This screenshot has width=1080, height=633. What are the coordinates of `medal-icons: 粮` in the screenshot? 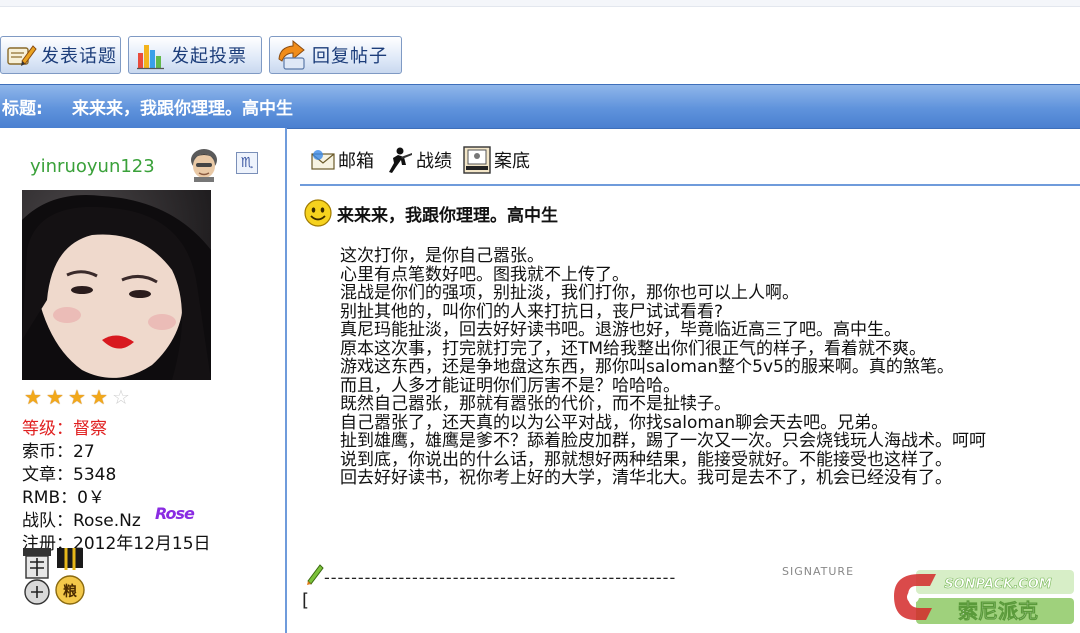 It's located at (54, 576).